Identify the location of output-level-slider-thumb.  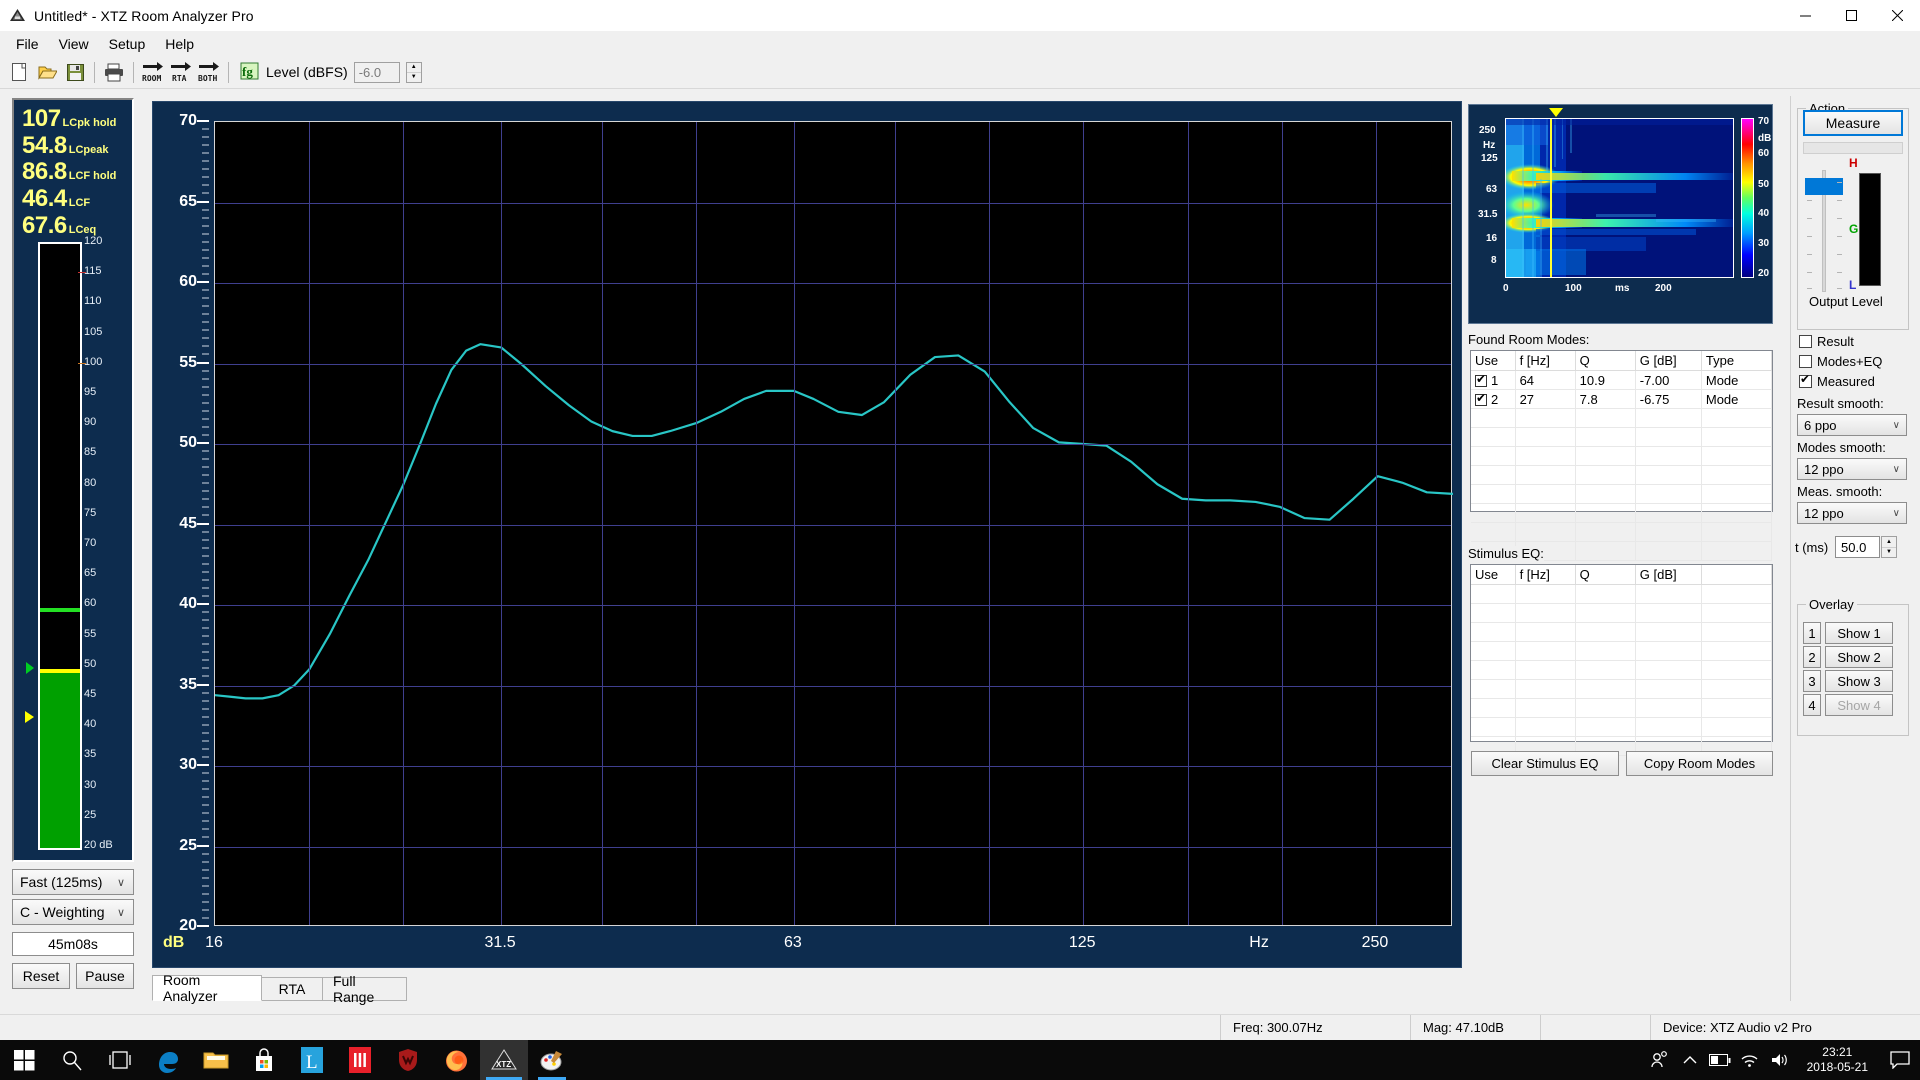
(1824, 186).